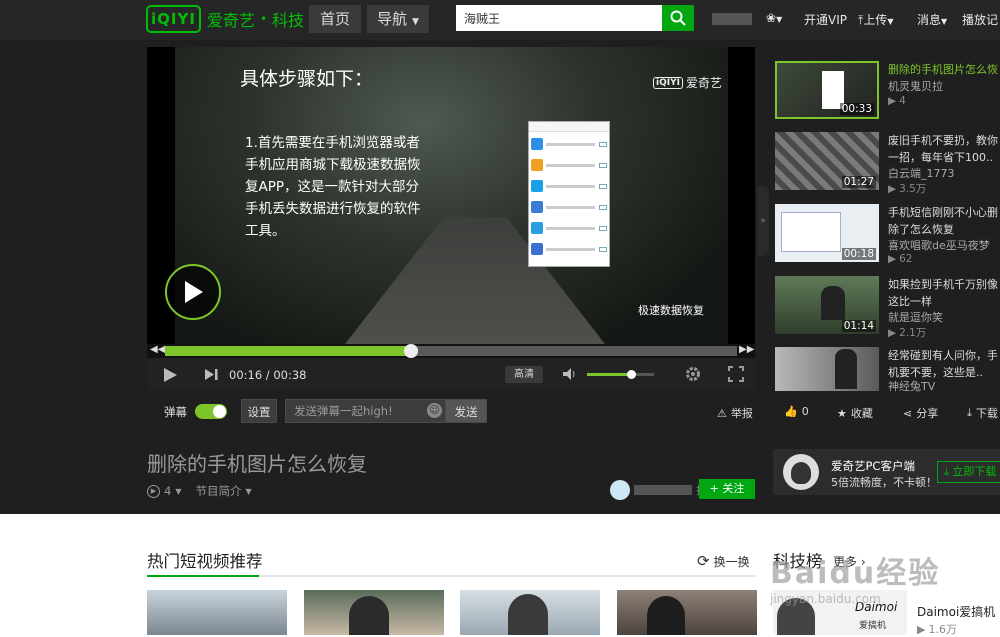  I want to click on video-title-link: 如果捡到手机千万别像这比一样, so click(944, 293).